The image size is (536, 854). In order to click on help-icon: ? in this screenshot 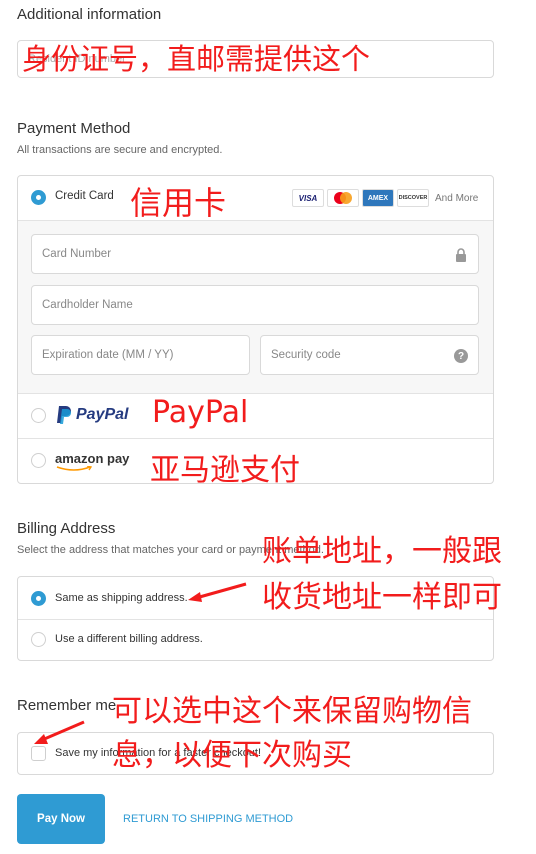, I will do `click(461, 356)`.